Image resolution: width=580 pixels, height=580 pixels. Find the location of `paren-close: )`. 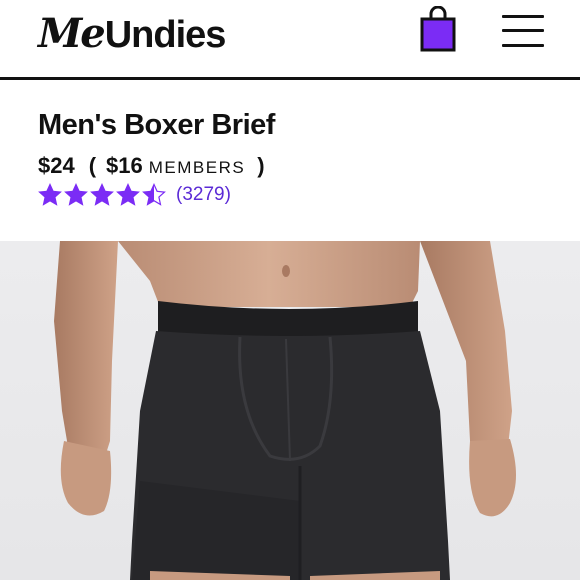

paren-close: ) is located at coordinates (261, 165).